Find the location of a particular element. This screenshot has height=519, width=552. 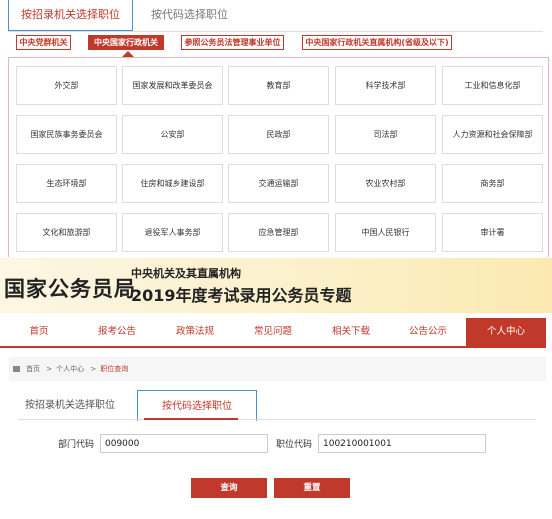

reset-button: 重置 is located at coordinates (312, 488).